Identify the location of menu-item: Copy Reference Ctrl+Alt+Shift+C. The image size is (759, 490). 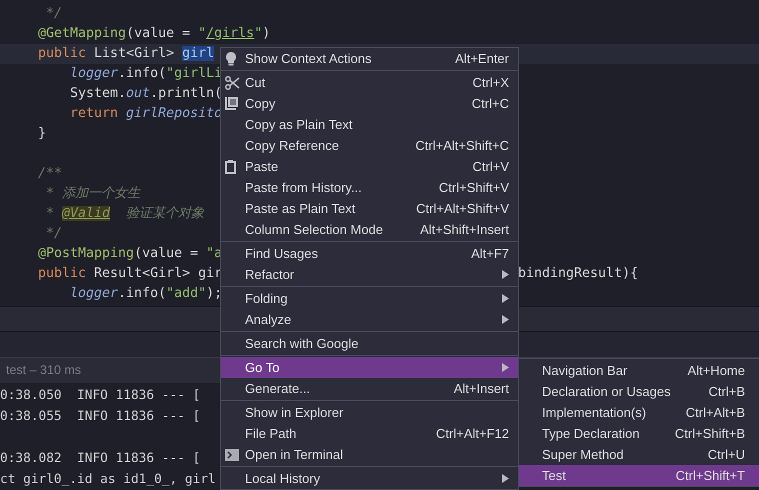
(369, 145).